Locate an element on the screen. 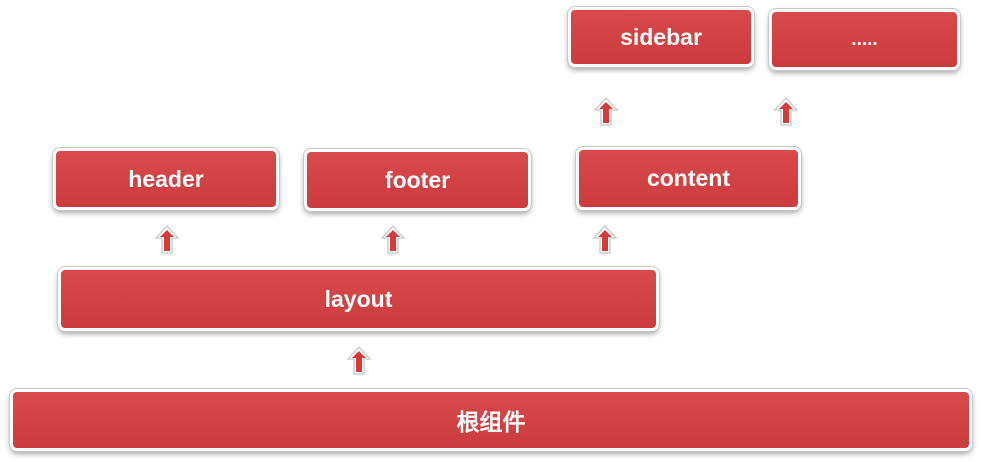 This screenshot has width=981, height=462. node-layout-label: layout is located at coordinates (358, 298).